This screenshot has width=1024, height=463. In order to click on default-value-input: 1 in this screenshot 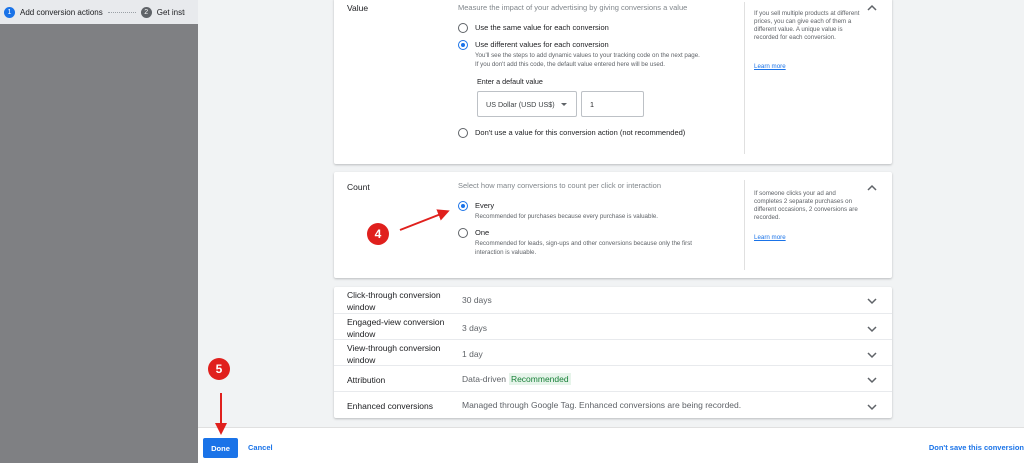, I will do `click(612, 104)`.